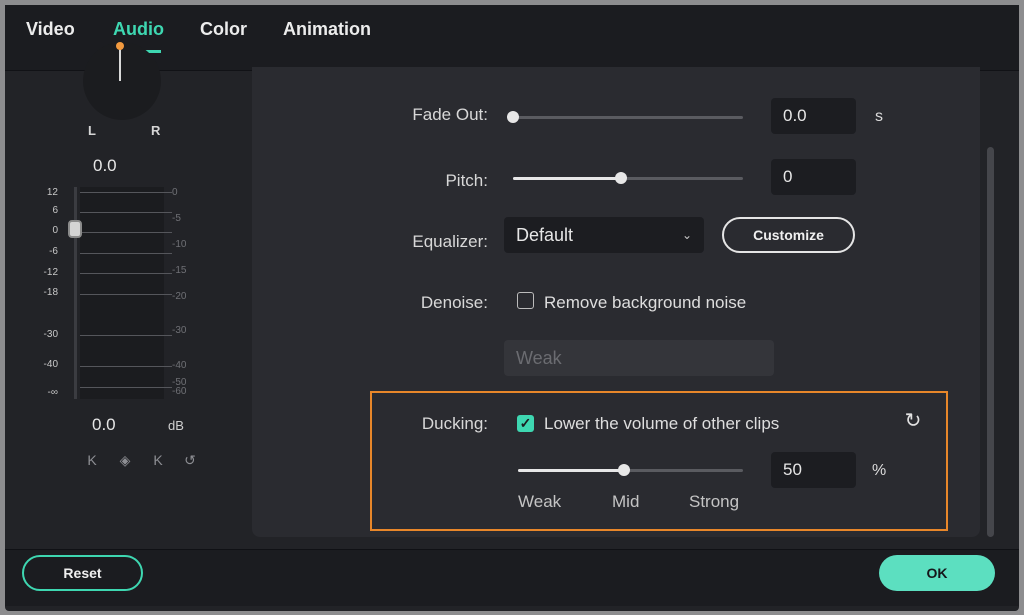  Describe the element at coordinates (52, 192) in the screenshot. I see `meter-tick-left: 12` at that location.